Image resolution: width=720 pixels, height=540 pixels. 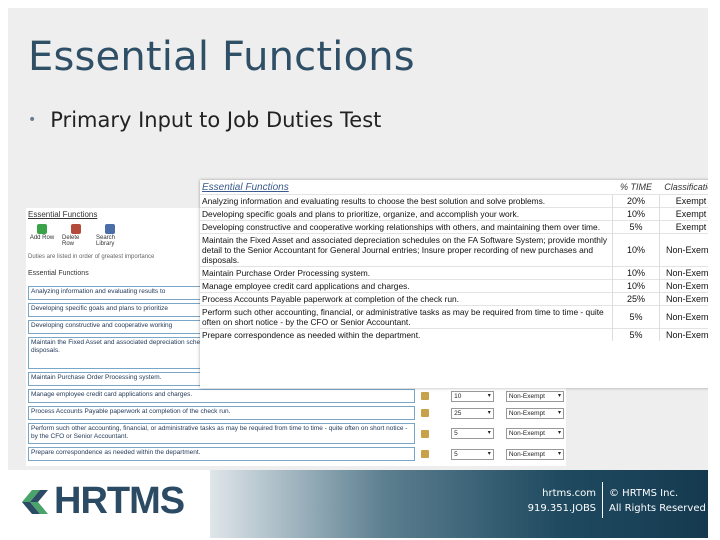 What do you see at coordinates (472, 413) in the screenshot?
I see `percent-select: 25` at bounding box center [472, 413].